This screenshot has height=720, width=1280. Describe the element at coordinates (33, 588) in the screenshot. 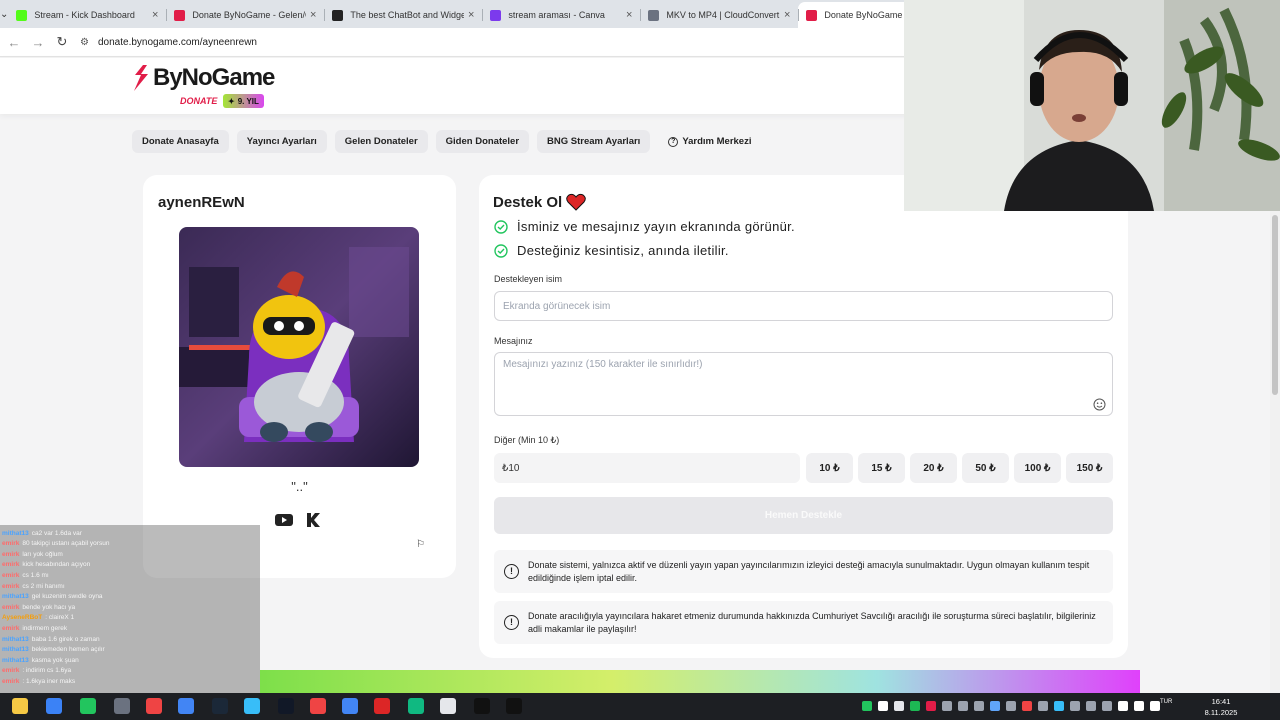

I see `chat-message: emirk cs 2 mi hanımı` at that location.